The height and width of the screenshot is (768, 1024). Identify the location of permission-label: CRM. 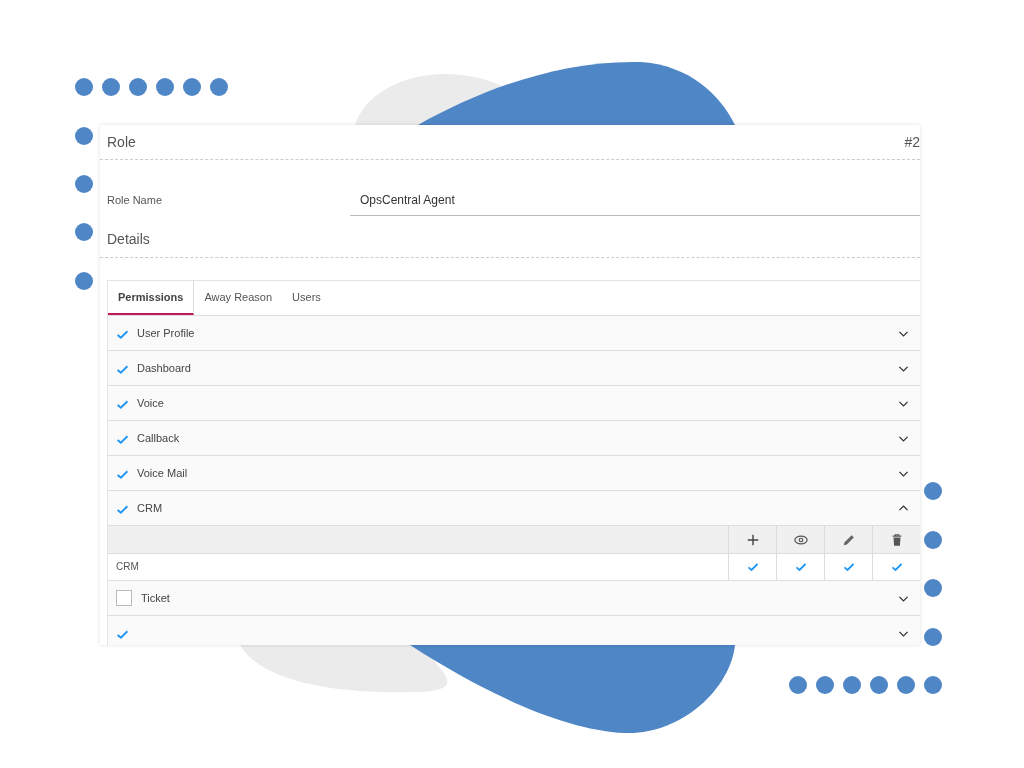
(150, 508).